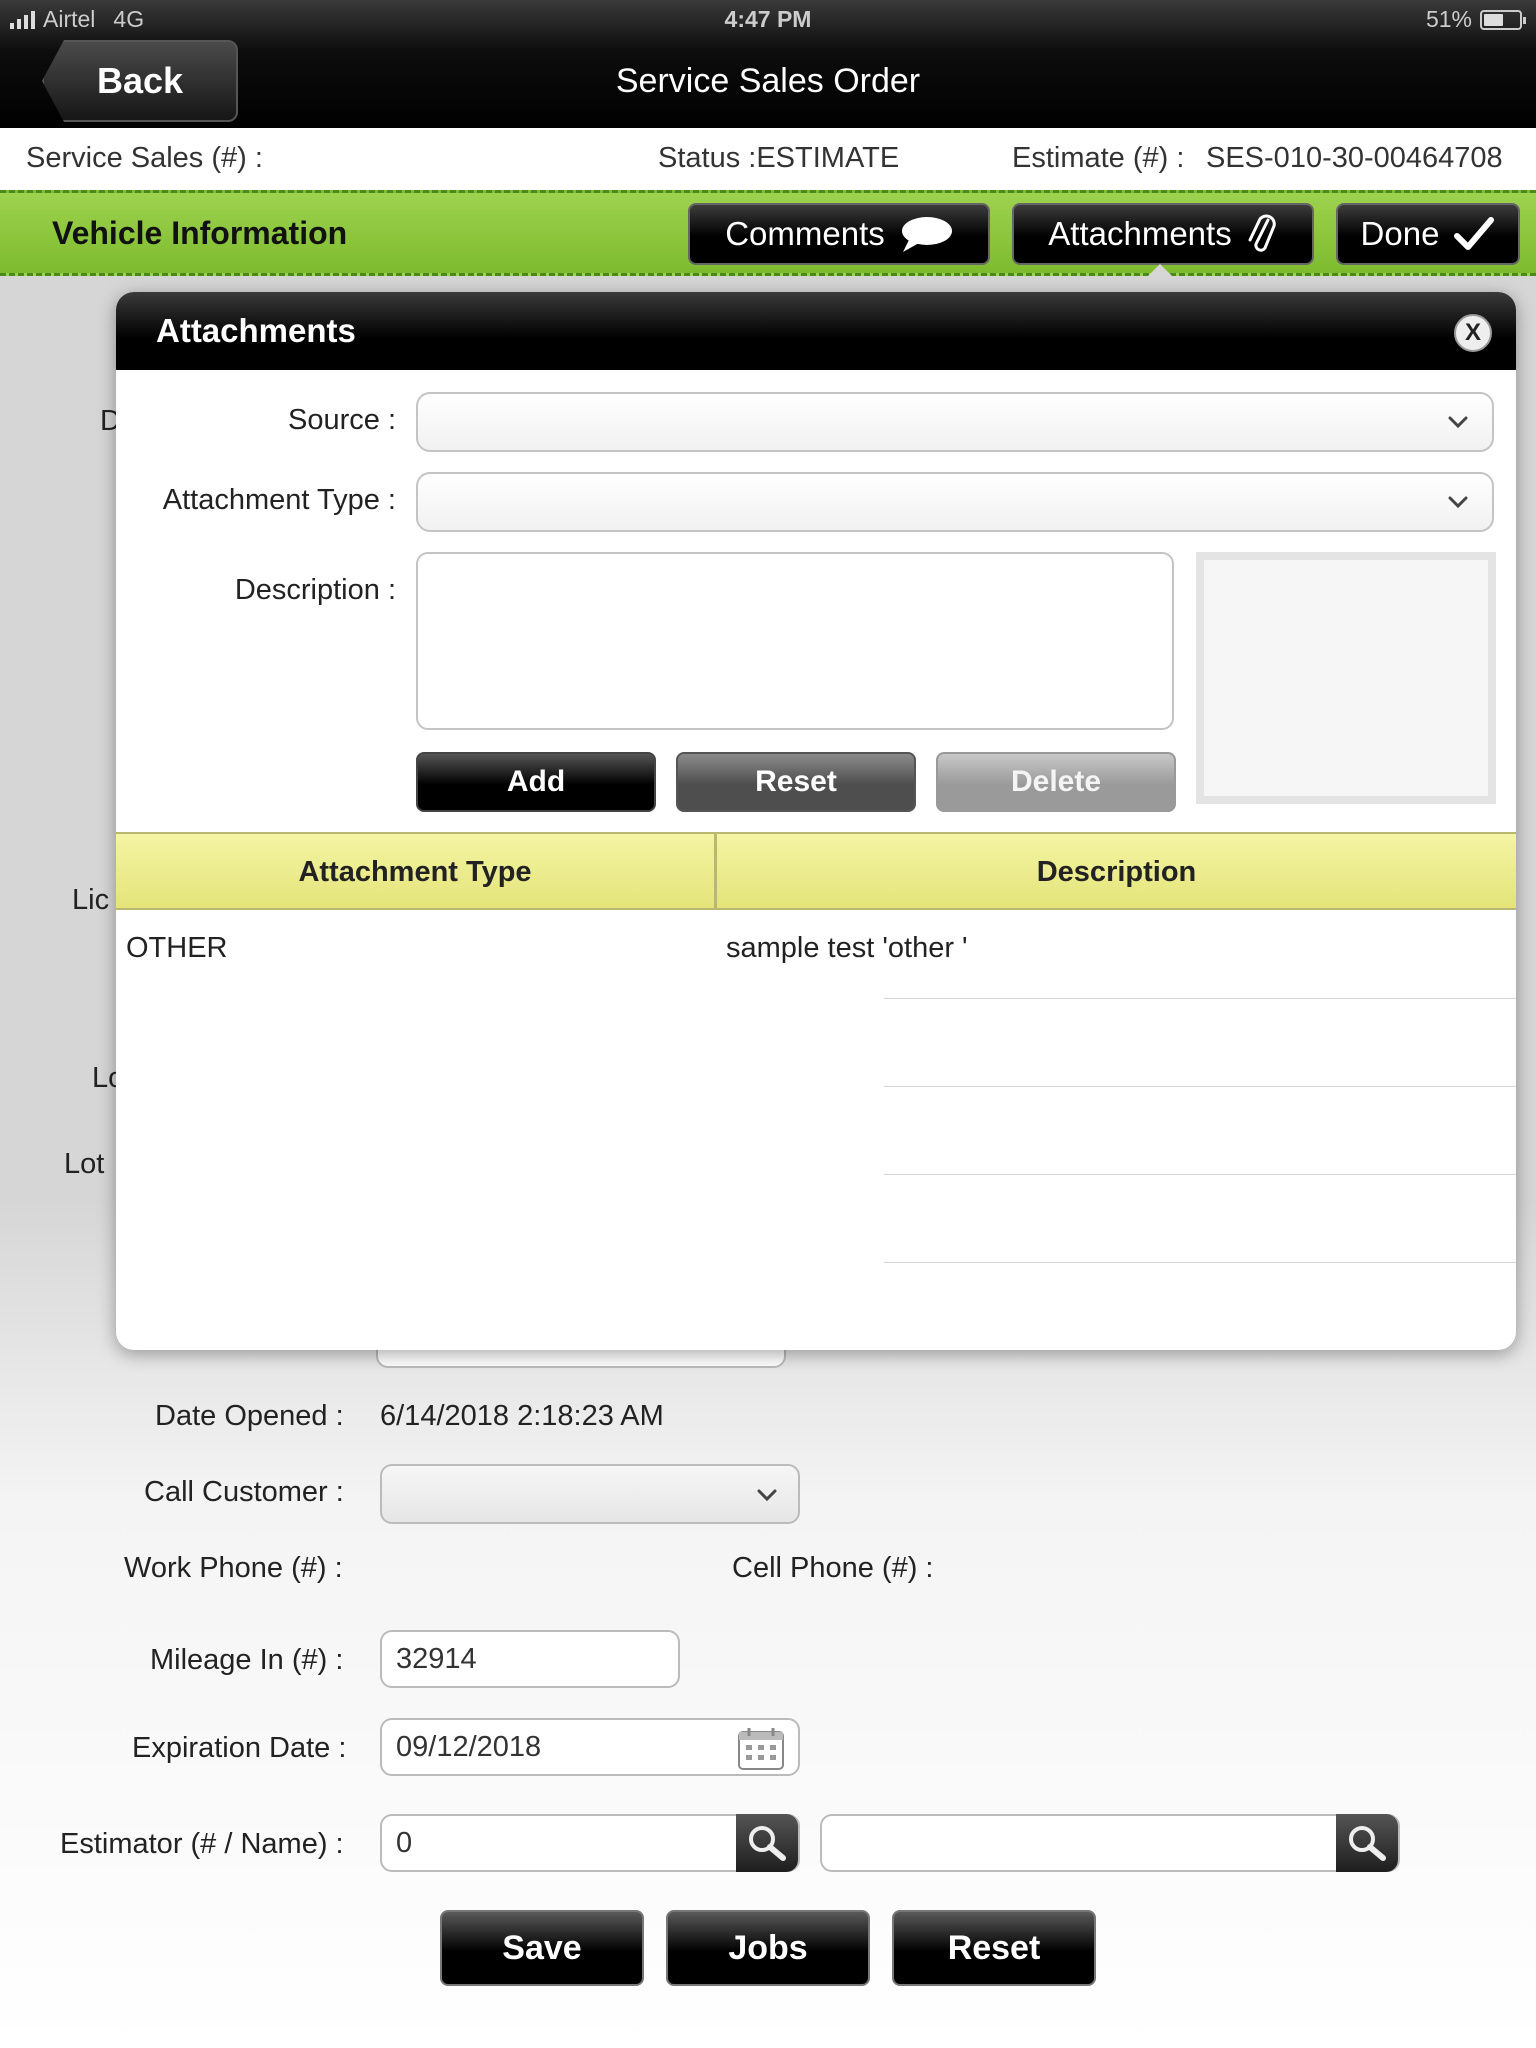  Describe the element at coordinates (955, 502) in the screenshot. I see `attachment-type-select` at that location.